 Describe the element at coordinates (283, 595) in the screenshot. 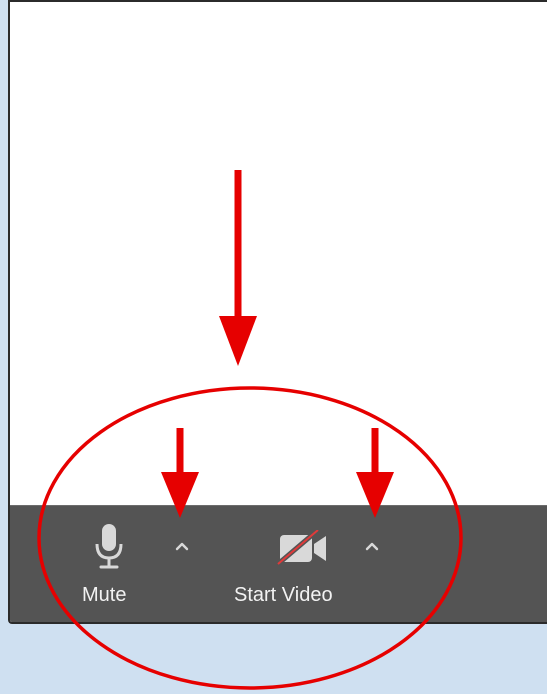

I see `start-video-label: Start Video` at that location.